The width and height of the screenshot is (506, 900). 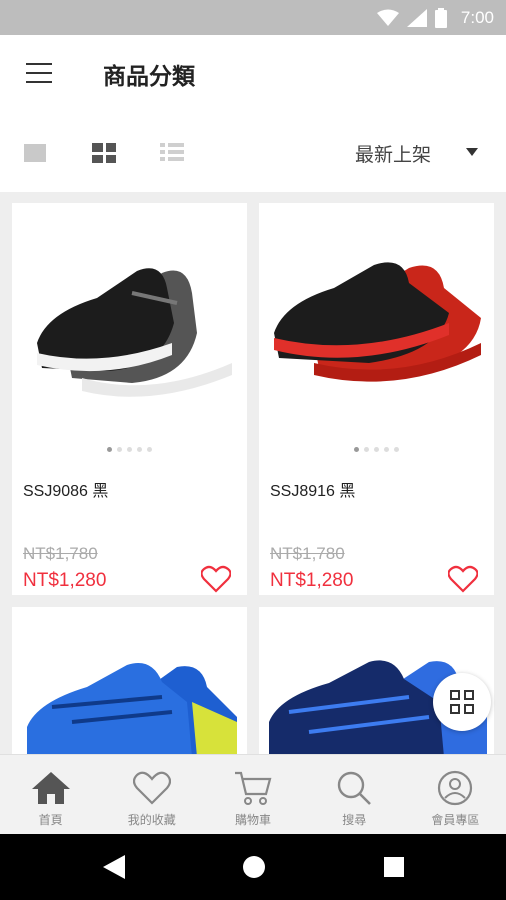 What do you see at coordinates (253, 17) in the screenshot?
I see `status-bar: 7:00` at bounding box center [253, 17].